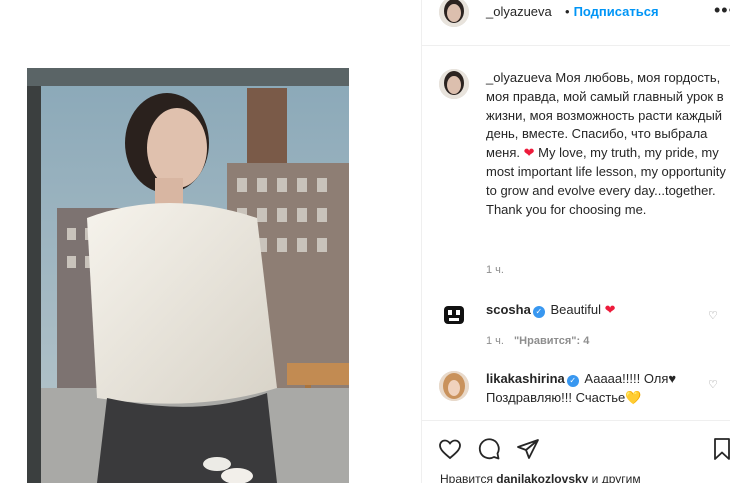 The image size is (730, 483). What do you see at coordinates (576, 309) in the screenshot?
I see `comment-body: Beautiful` at bounding box center [576, 309].